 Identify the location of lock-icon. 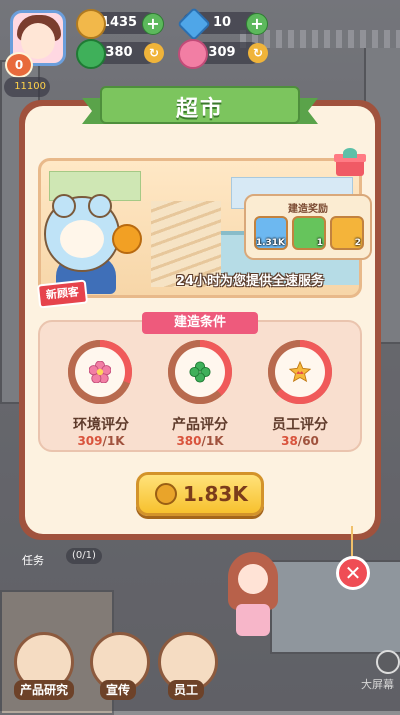
(388, 662).